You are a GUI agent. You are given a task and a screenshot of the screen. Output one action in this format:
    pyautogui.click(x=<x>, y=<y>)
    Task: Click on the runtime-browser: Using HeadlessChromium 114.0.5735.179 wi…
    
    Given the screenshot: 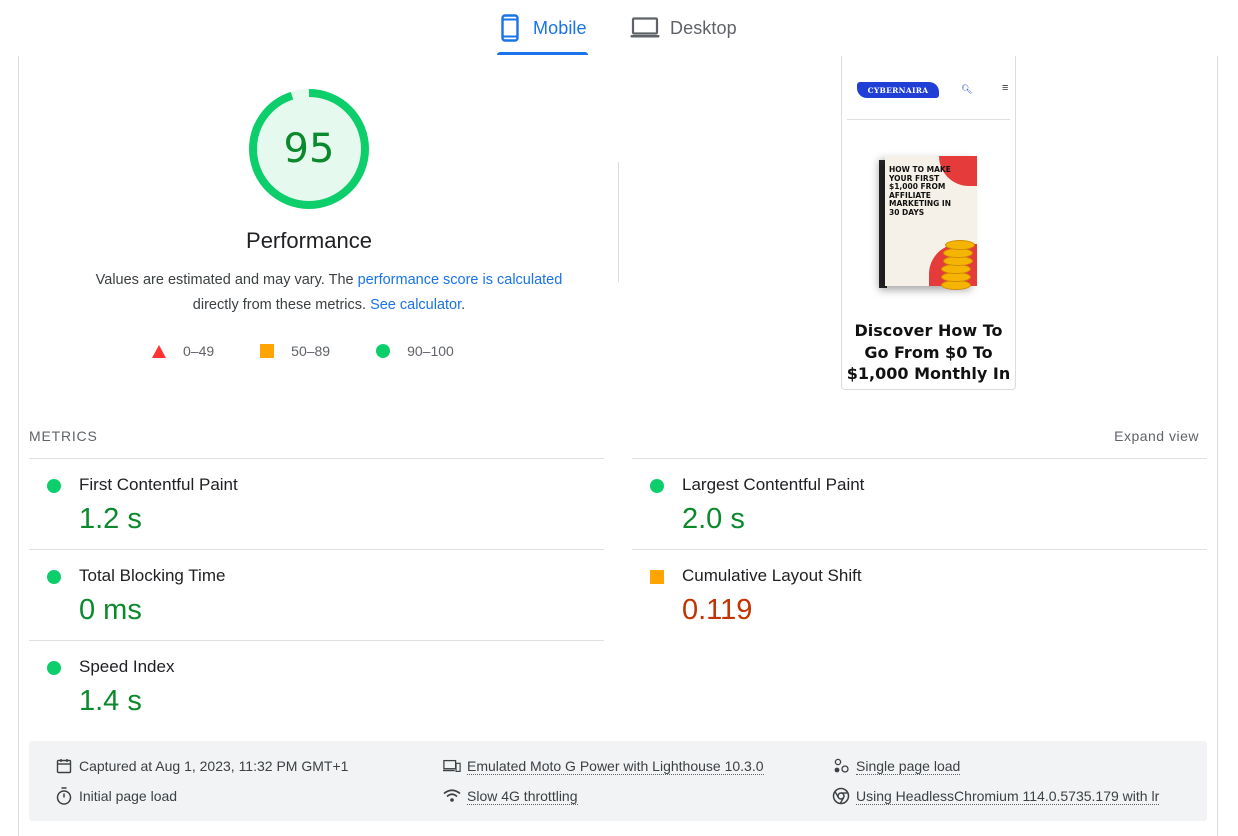 What is the action you would take?
    pyautogui.click(x=996, y=796)
    